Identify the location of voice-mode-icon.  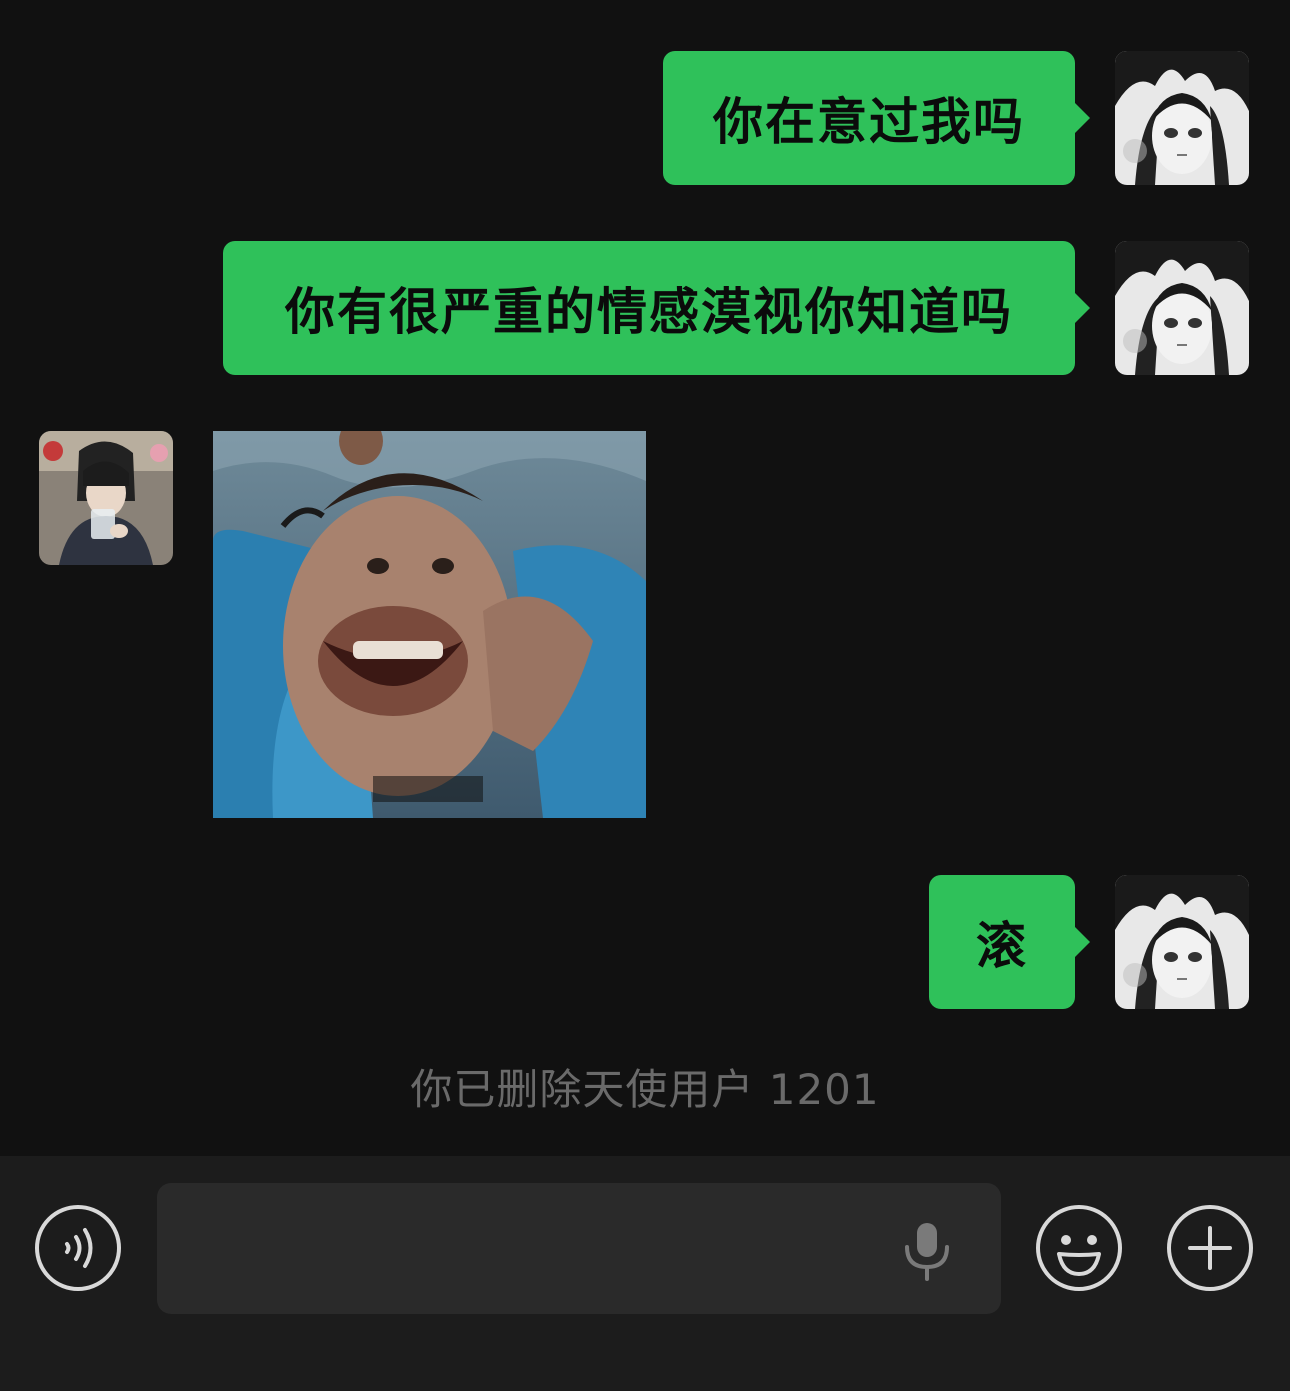
(78, 1248).